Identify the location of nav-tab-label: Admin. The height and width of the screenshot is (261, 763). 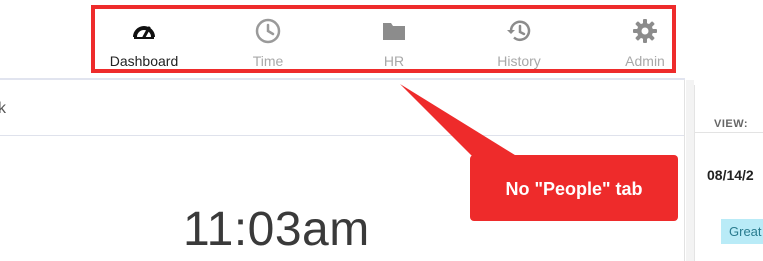
(645, 61).